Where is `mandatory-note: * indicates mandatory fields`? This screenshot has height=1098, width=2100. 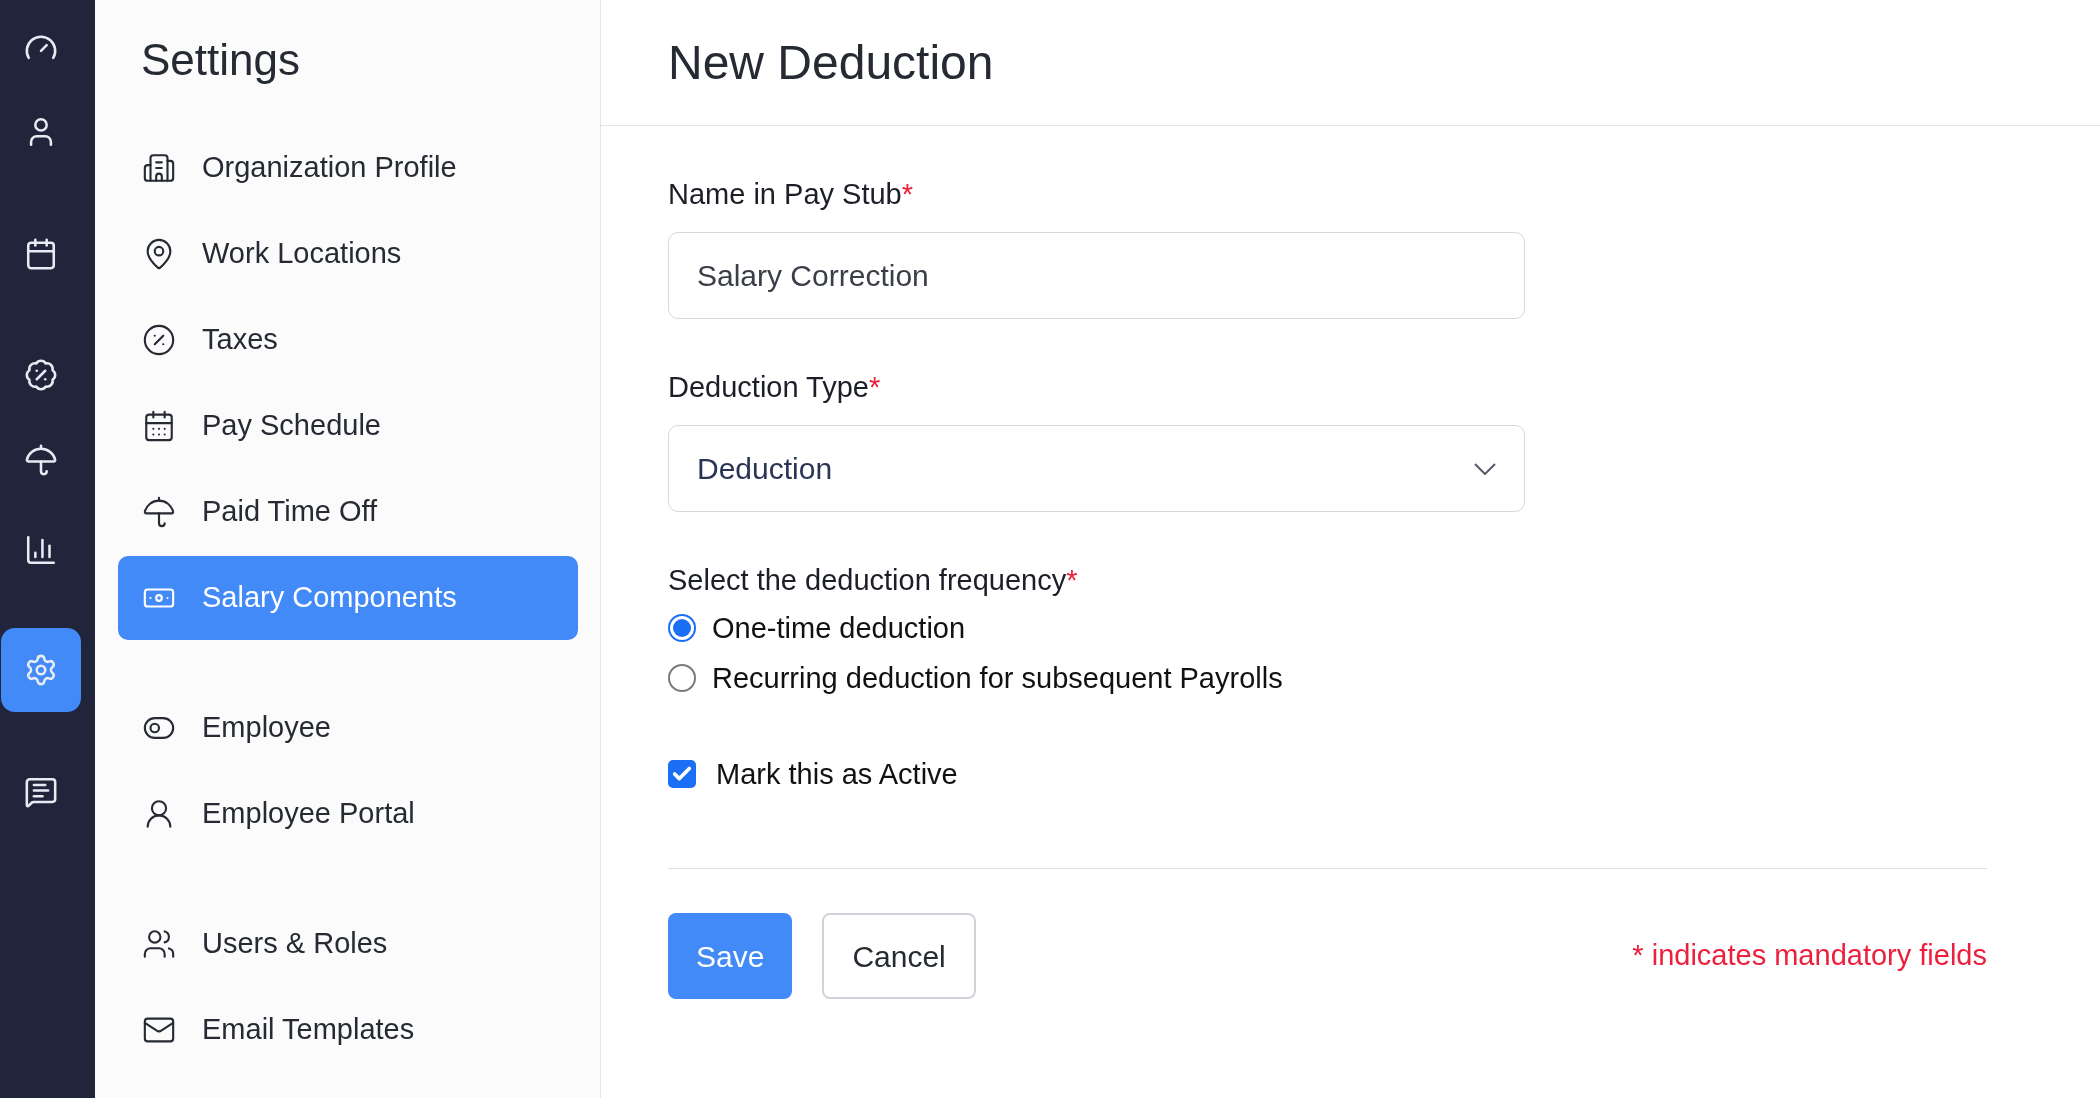 mandatory-note: * indicates mandatory fields is located at coordinates (1809, 956).